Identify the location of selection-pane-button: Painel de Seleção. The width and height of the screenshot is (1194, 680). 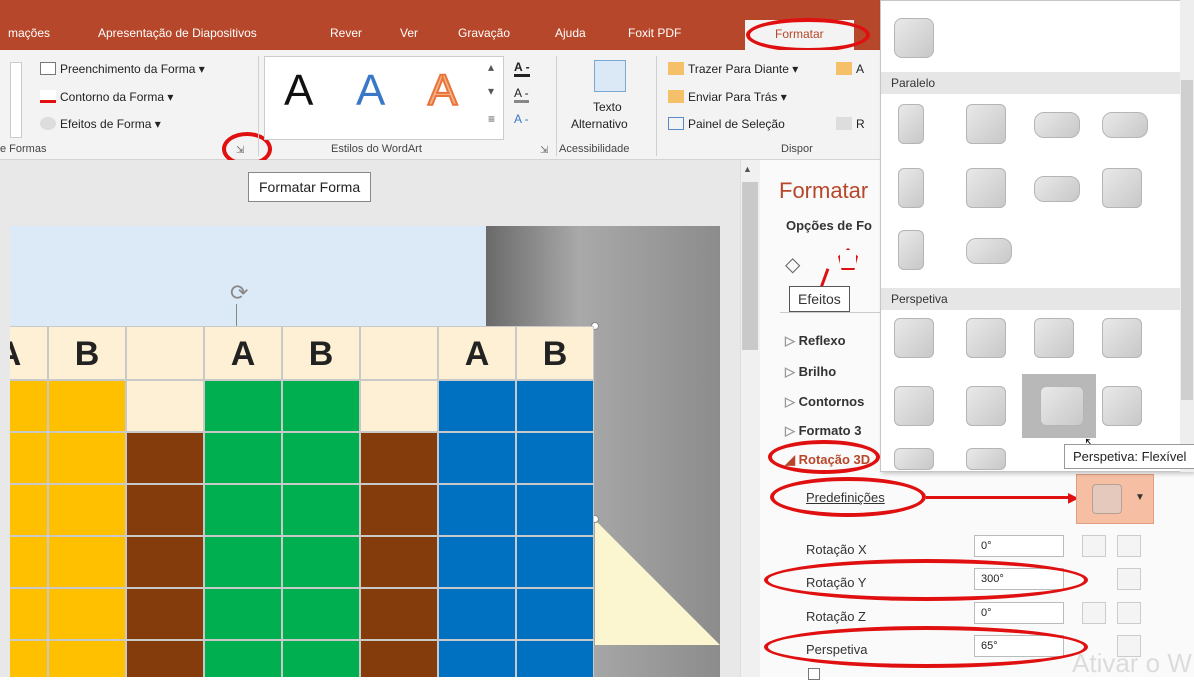
(726, 124).